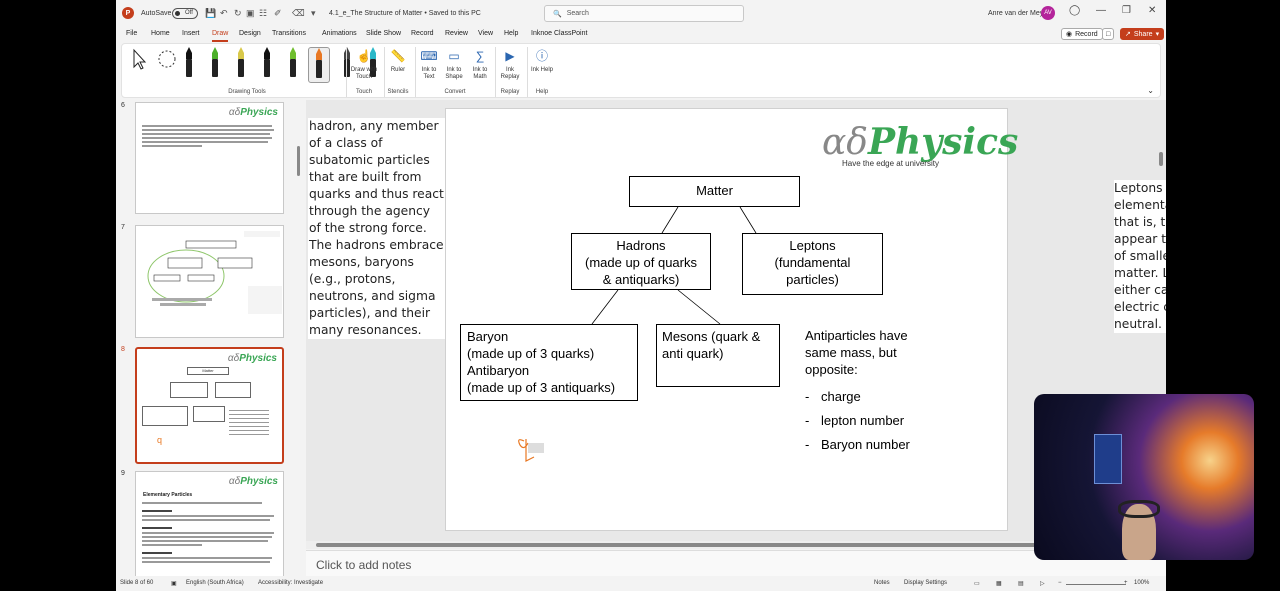  What do you see at coordinates (167, 64) in the screenshot?
I see `lasso-tool` at bounding box center [167, 64].